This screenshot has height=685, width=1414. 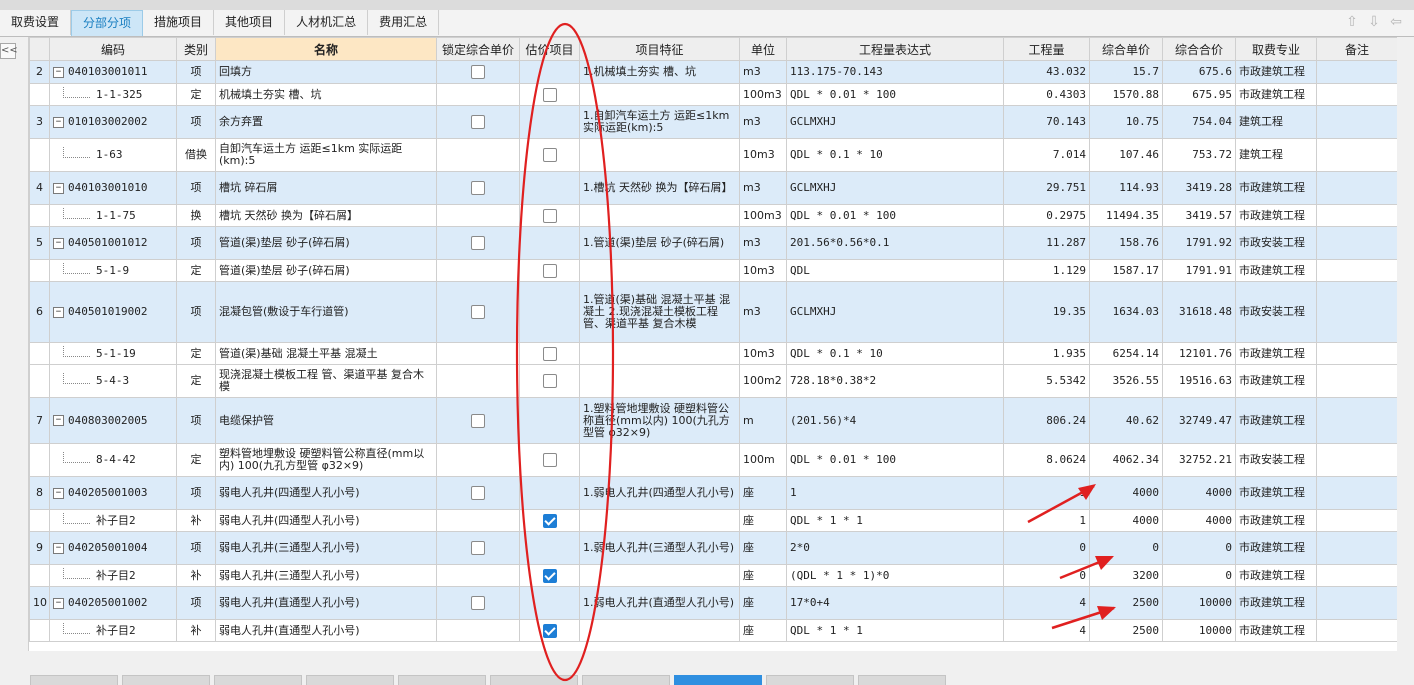 What do you see at coordinates (763, 270) in the screenshot?
I see `unit-cell: 10m3` at bounding box center [763, 270].